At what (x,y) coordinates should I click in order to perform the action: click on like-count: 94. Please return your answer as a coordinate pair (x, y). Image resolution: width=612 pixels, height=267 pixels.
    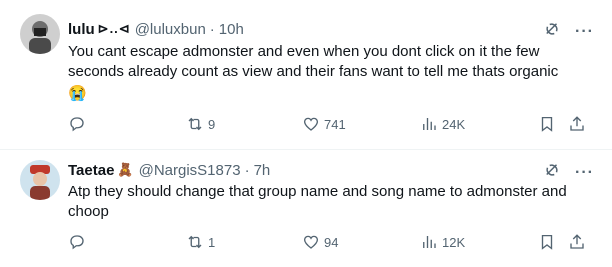
    Looking at the image, I should click on (331, 242).